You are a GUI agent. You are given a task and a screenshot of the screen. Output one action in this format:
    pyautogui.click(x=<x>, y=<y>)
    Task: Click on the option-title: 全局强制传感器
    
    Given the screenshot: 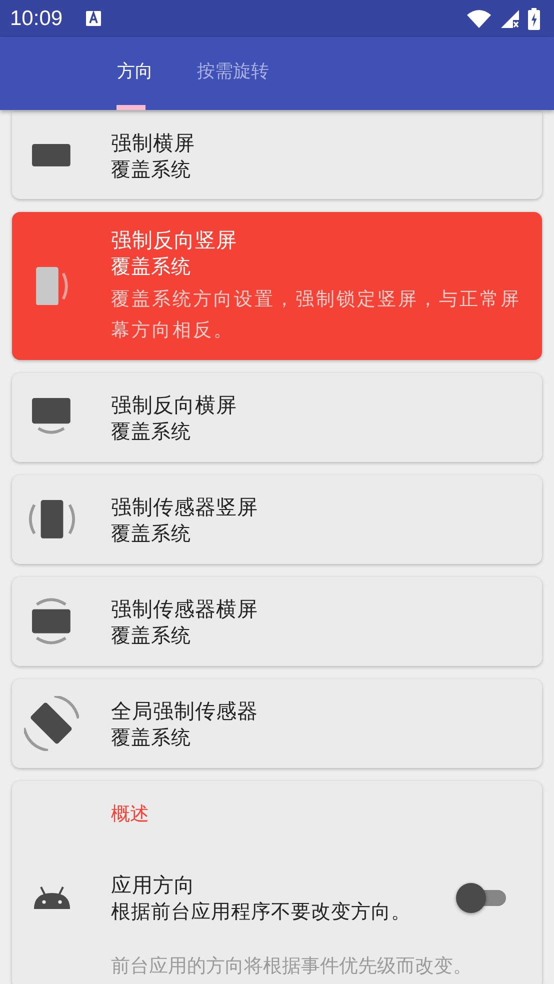 What is the action you would take?
    pyautogui.click(x=185, y=711)
    